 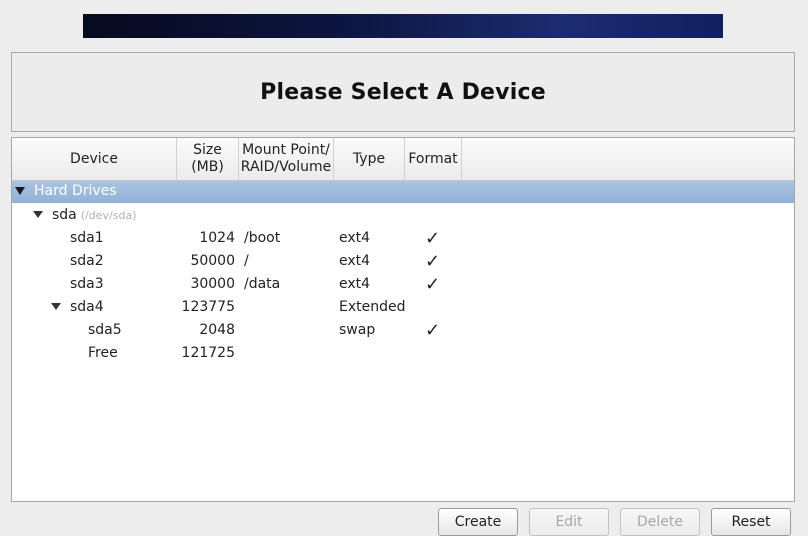 What do you see at coordinates (246, 261) in the screenshot?
I see `mount-cell: /` at bounding box center [246, 261].